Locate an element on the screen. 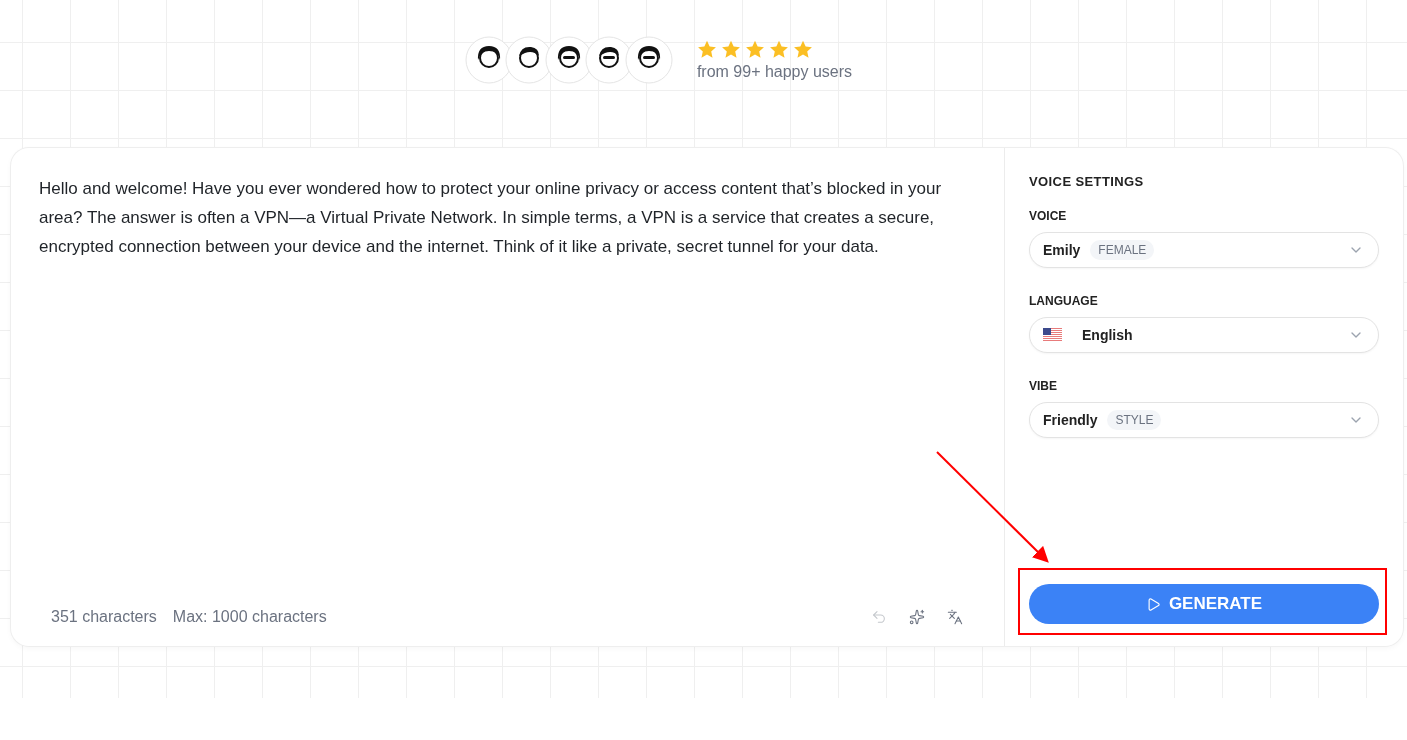  panel-title: VOICE SETTINGS is located at coordinates (1087, 181).